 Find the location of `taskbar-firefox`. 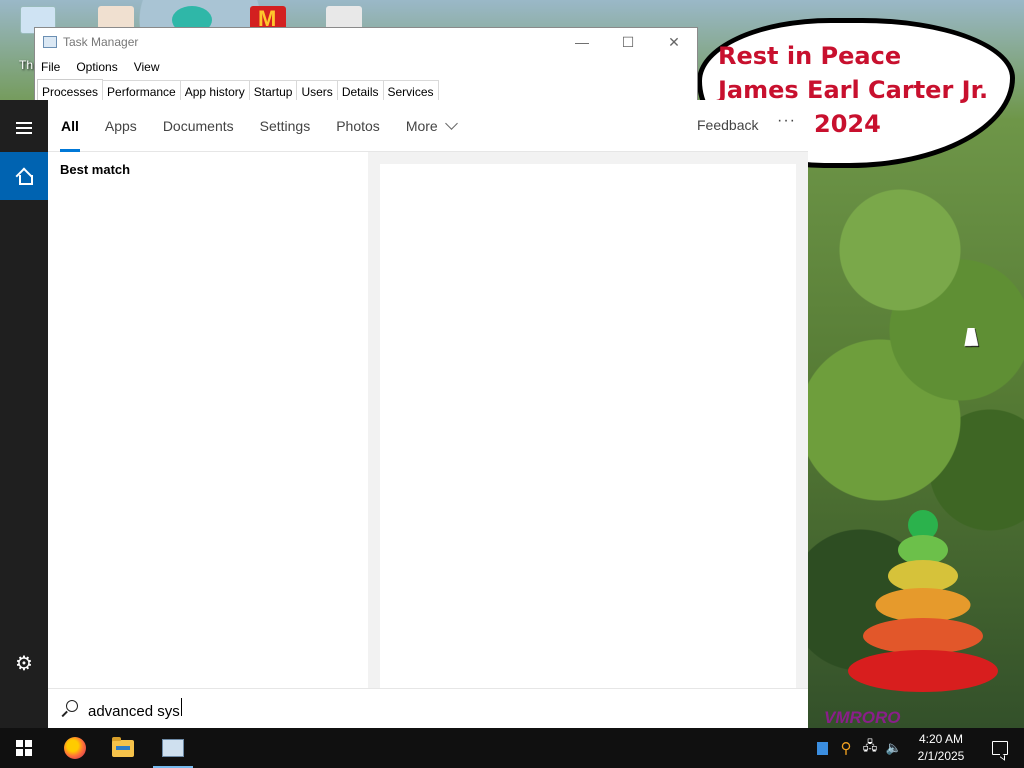

taskbar-firefox is located at coordinates (75, 748).